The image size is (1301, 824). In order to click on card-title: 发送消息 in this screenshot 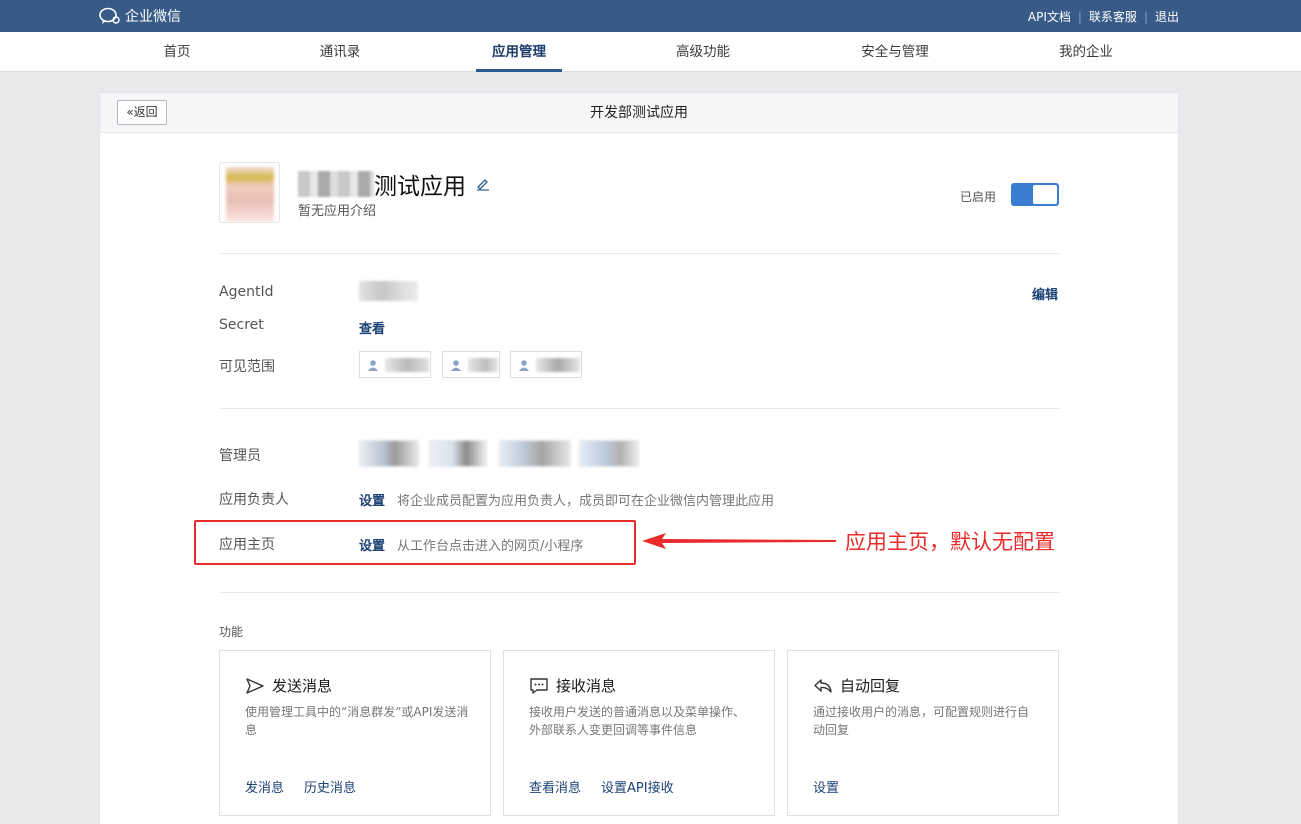, I will do `click(288, 685)`.